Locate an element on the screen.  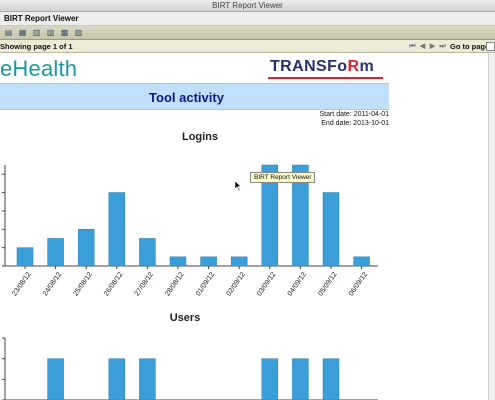
first-page-icon: ⏮ is located at coordinates (412, 46).